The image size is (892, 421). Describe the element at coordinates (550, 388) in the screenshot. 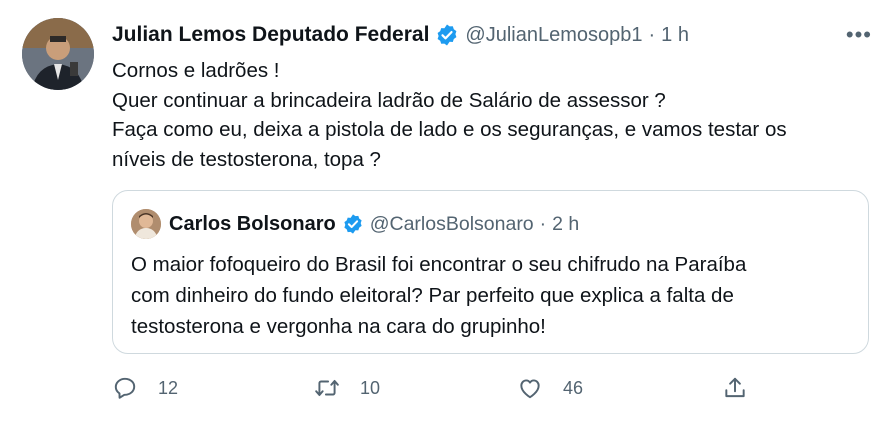

I see `like-button: 46` at that location.